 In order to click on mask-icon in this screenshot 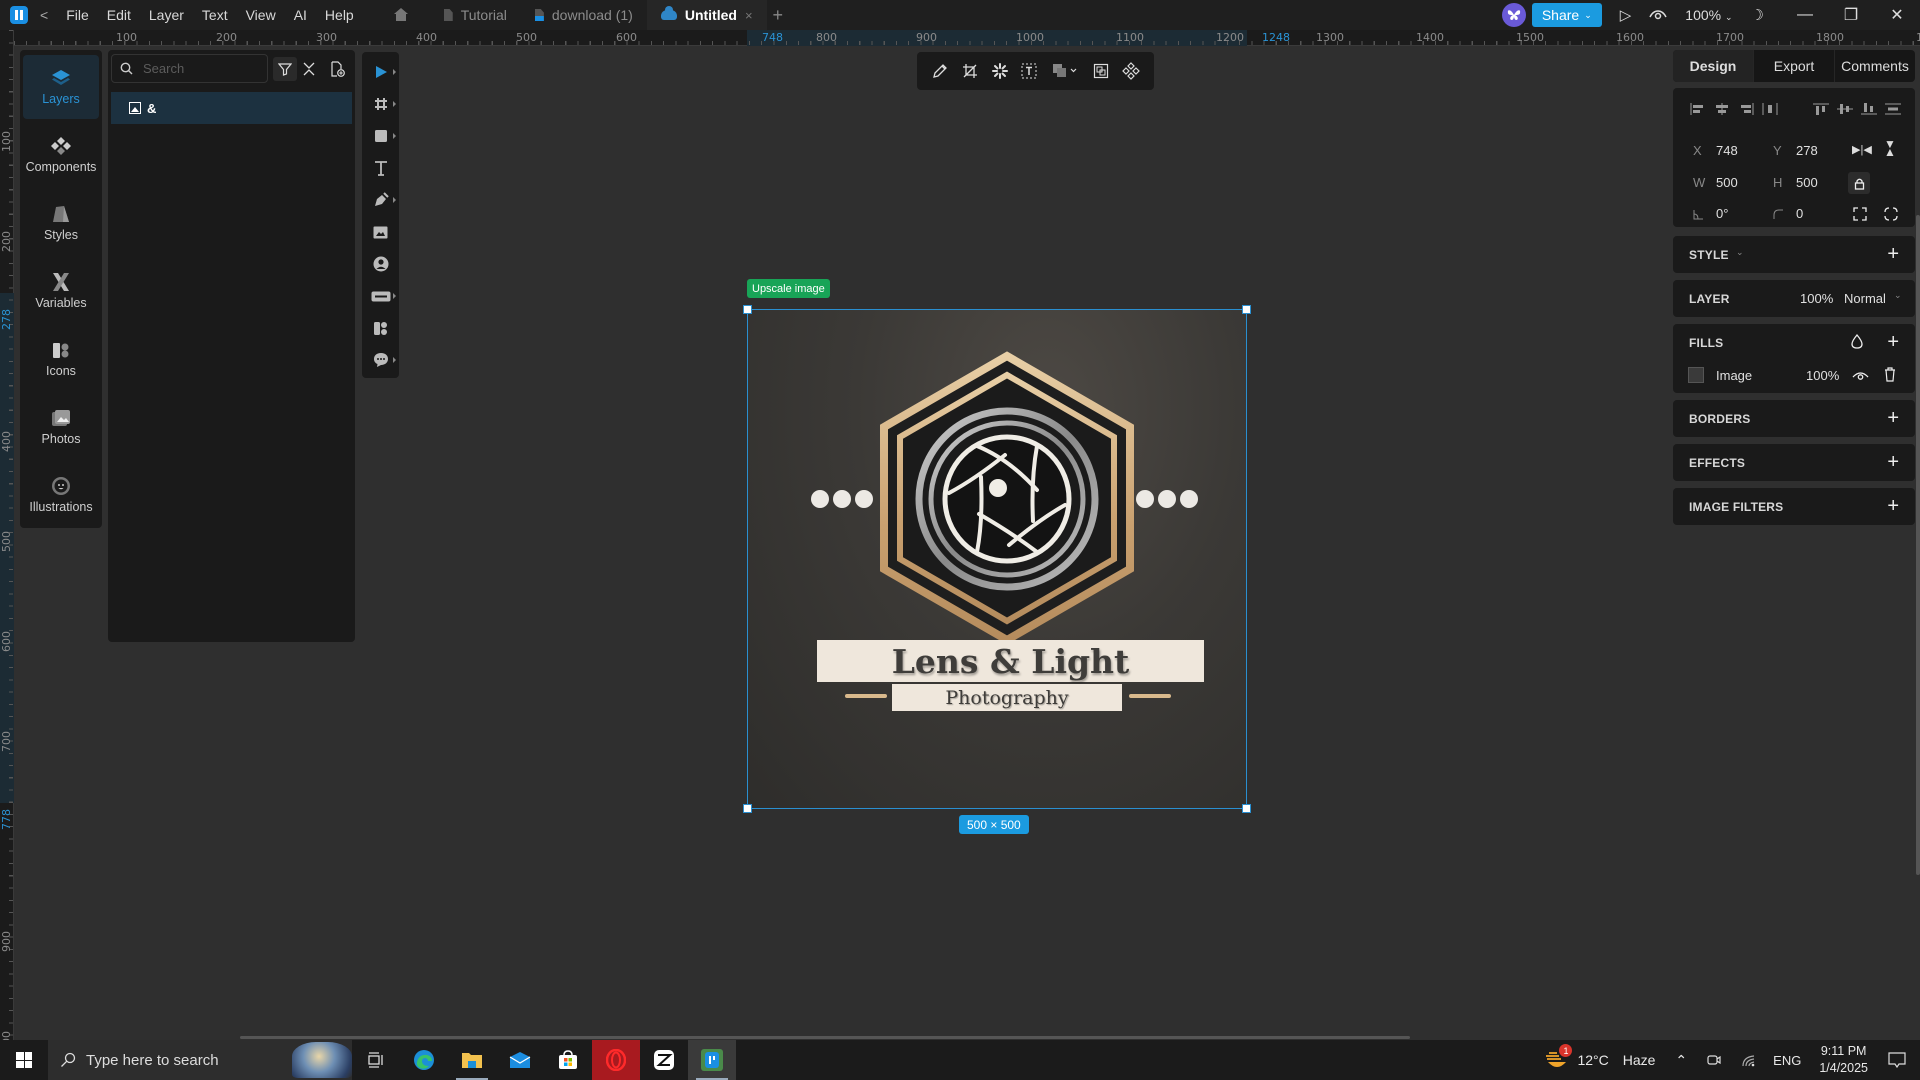, I will do `click(1065, 71)`.